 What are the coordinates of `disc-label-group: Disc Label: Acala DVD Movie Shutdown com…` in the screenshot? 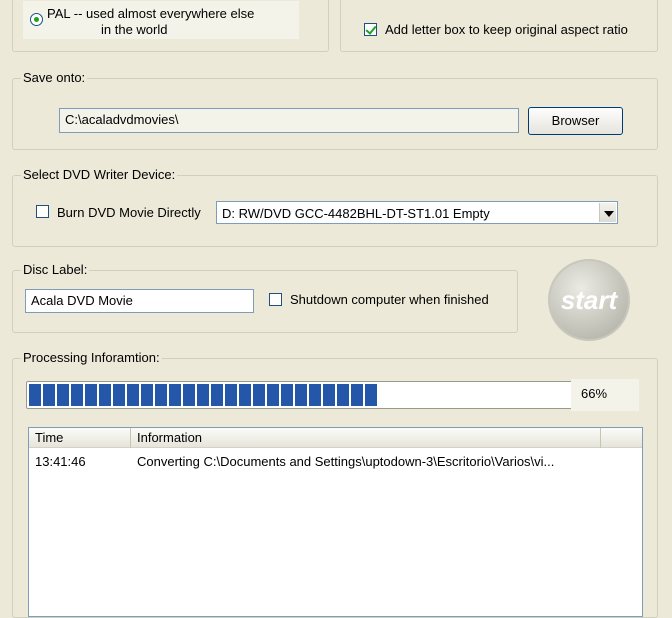 It's located at (265, 297).